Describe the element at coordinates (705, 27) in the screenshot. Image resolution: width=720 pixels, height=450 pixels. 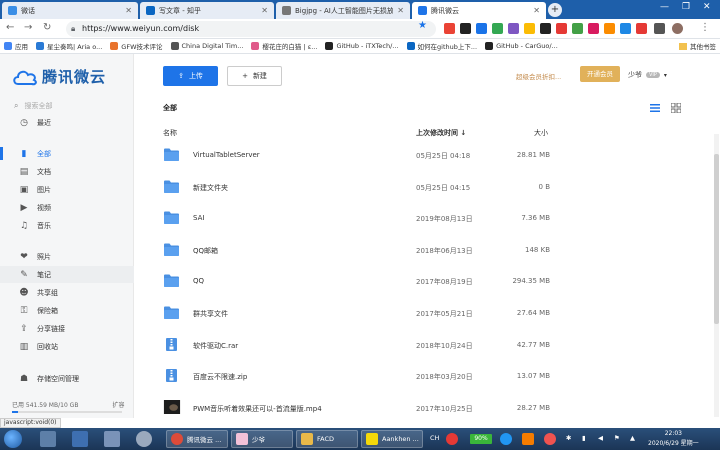
I see `menu-icon: ⋮` at that location.